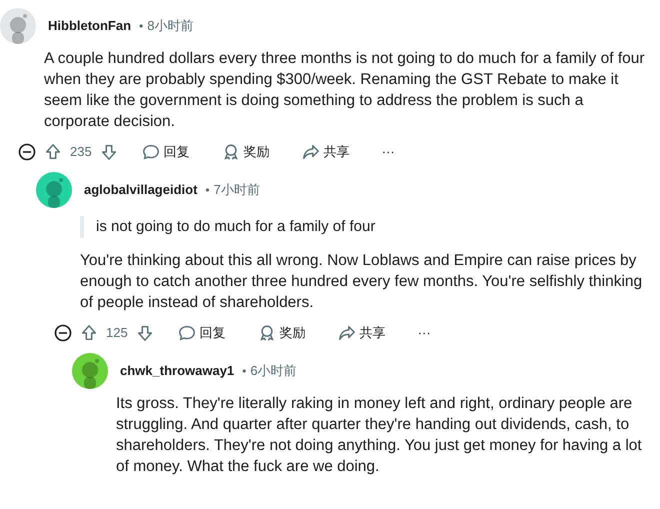 This screenshot has height=509, width=660. I want to click on comment-time: 6小时前, so click(273, 371).